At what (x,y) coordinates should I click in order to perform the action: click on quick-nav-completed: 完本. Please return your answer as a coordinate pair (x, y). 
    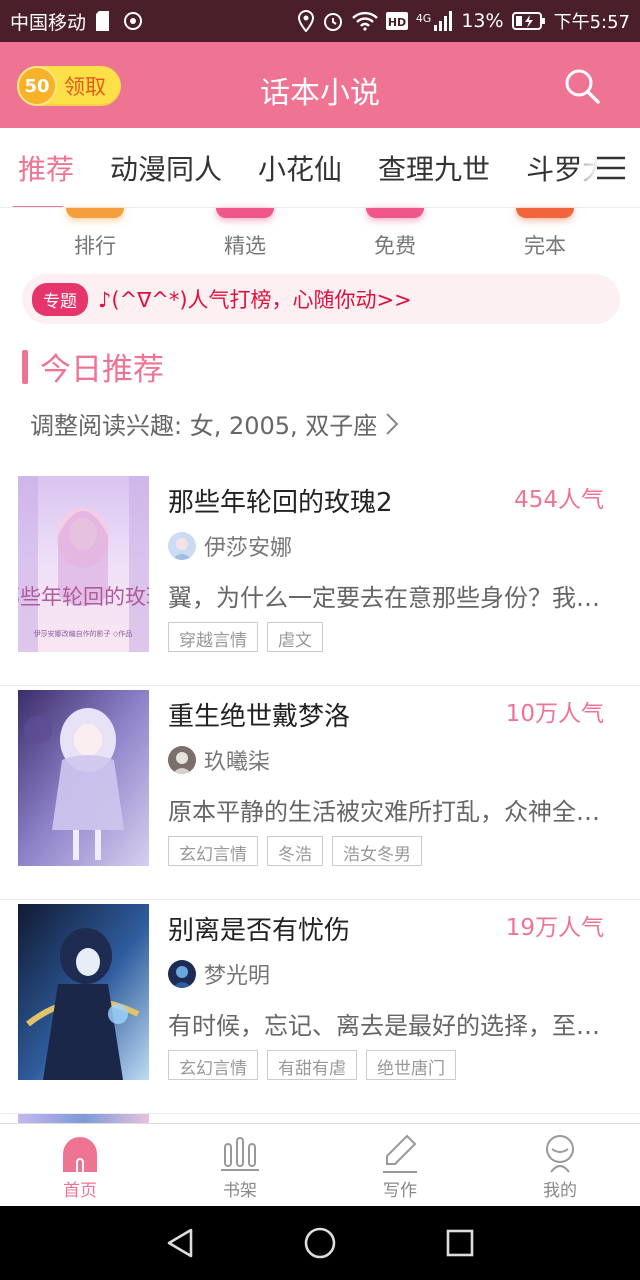
    Looking at the image, I should click on (545, 238).